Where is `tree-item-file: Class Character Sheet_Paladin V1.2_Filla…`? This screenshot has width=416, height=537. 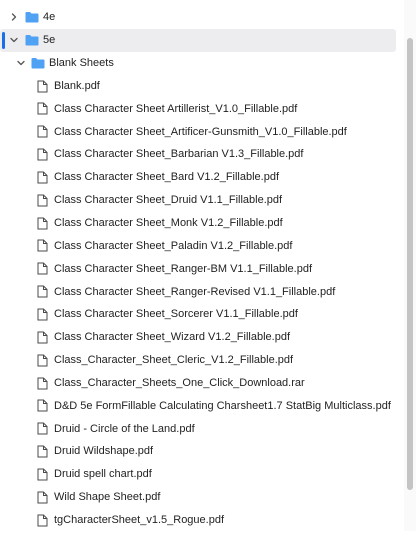
tree-item-file: Class Character Sheet_Paladin V1.2_Filla… is located at coordinates (202, 245).